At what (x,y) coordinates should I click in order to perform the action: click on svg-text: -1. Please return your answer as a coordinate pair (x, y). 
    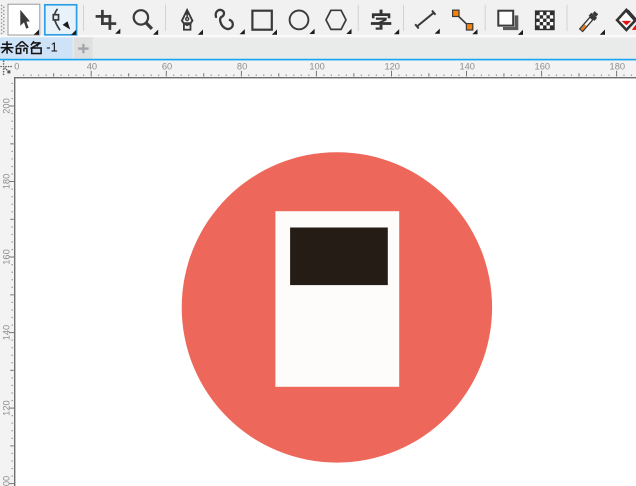
    Looking at the image, I should click on (52, 47).